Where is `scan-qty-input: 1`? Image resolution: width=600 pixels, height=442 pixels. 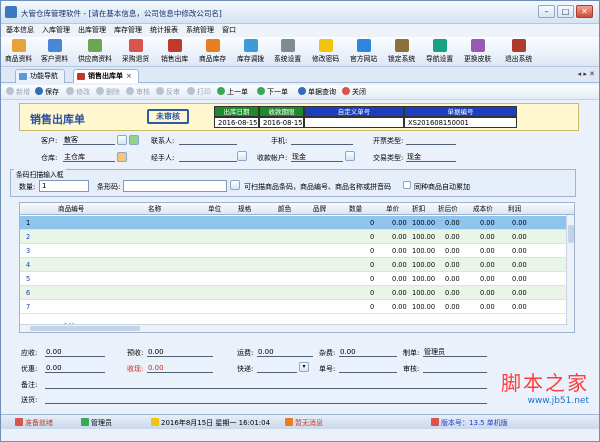
scan-qty-input: 1 is located at coordinates (64, 186).